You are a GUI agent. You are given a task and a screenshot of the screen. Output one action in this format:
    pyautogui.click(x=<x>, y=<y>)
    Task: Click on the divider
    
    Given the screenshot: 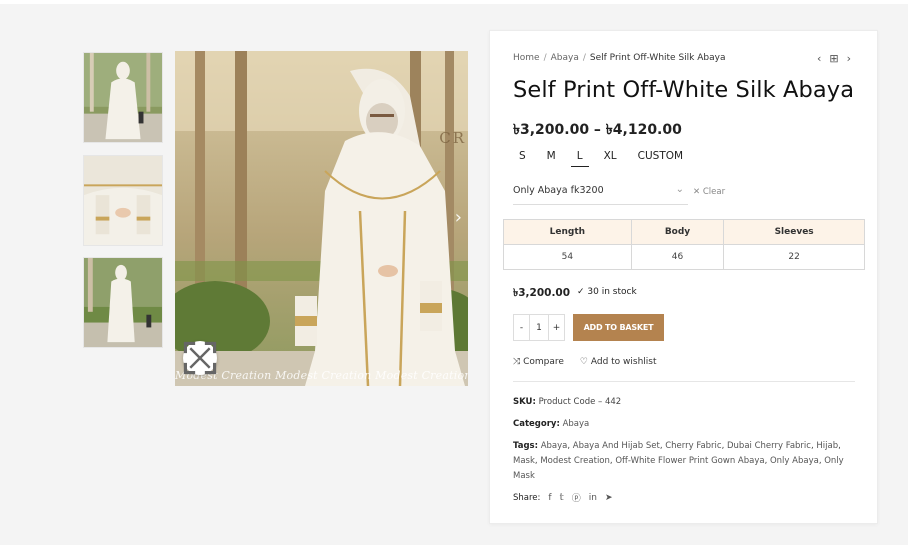 What is the action you would take?
    pyautogui.click(x=684, y=381)
    